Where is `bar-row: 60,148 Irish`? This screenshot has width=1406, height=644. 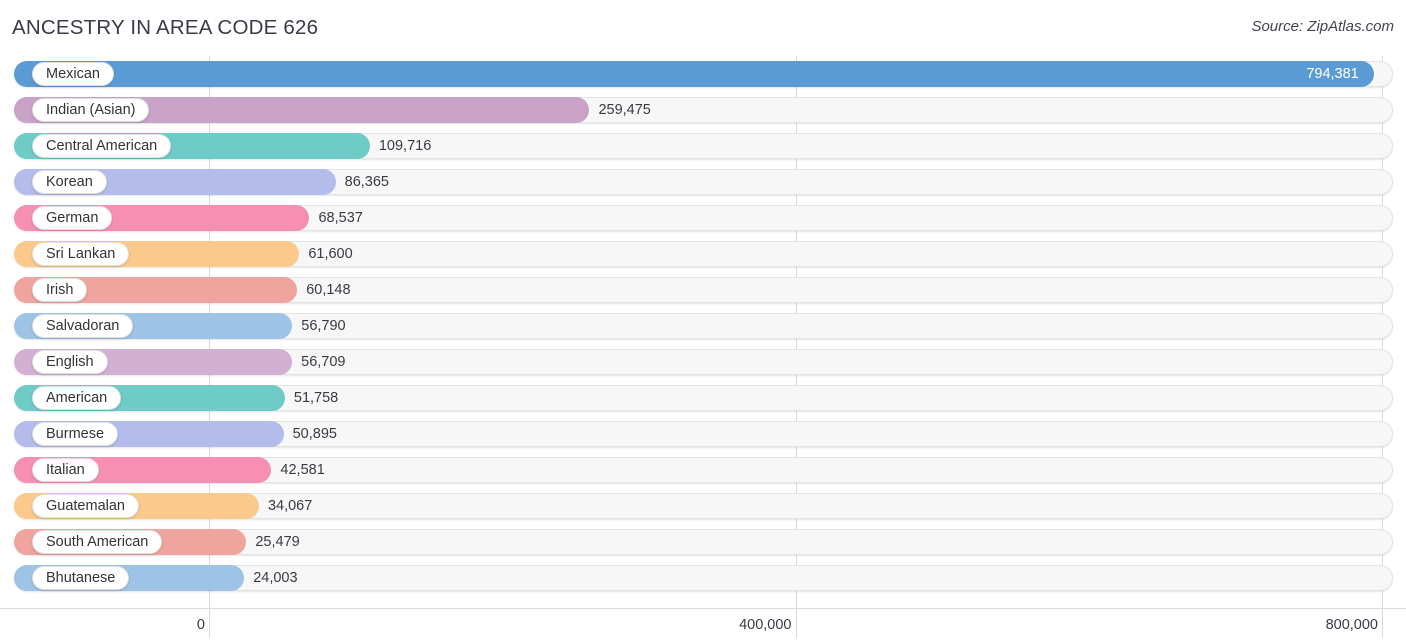 bar-row: 60,148 Irish is located at coordinates (703, 290).